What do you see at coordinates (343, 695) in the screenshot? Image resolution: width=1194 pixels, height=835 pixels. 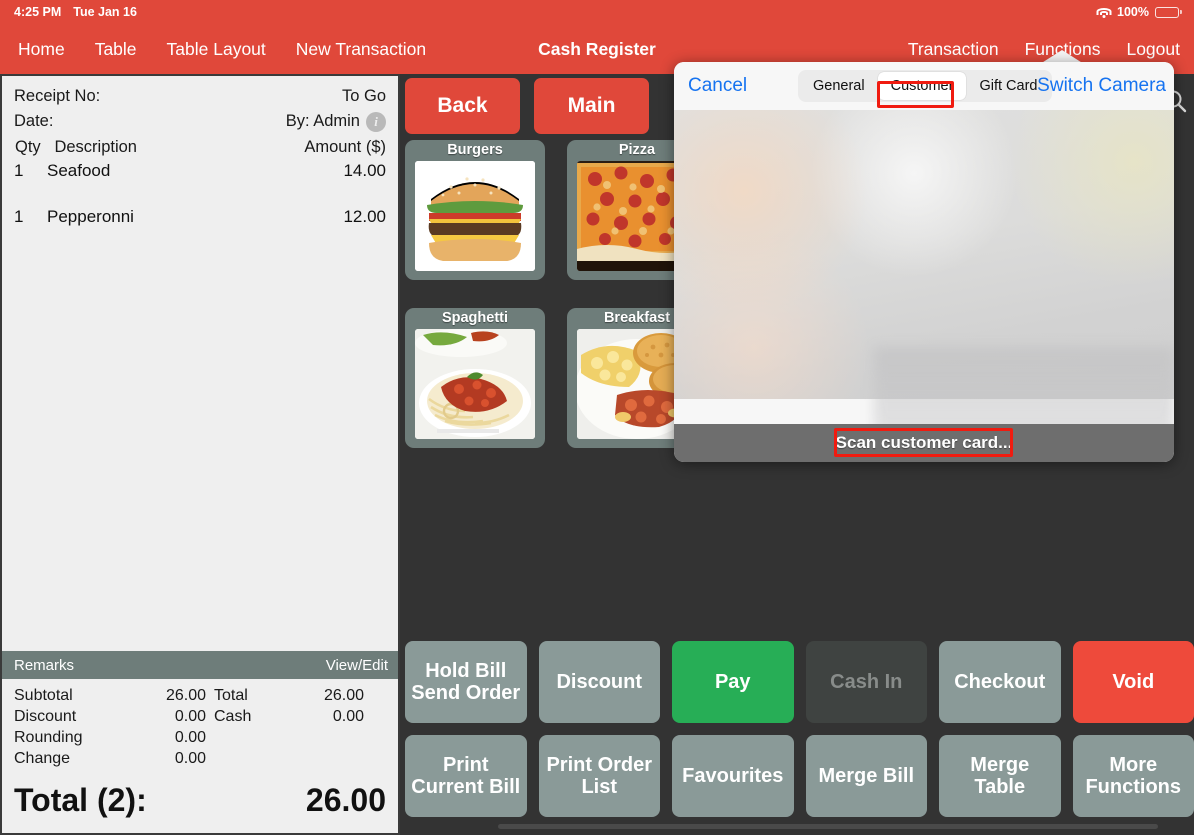 I see `total-value: 26.00` at bounding box center [343, 695].